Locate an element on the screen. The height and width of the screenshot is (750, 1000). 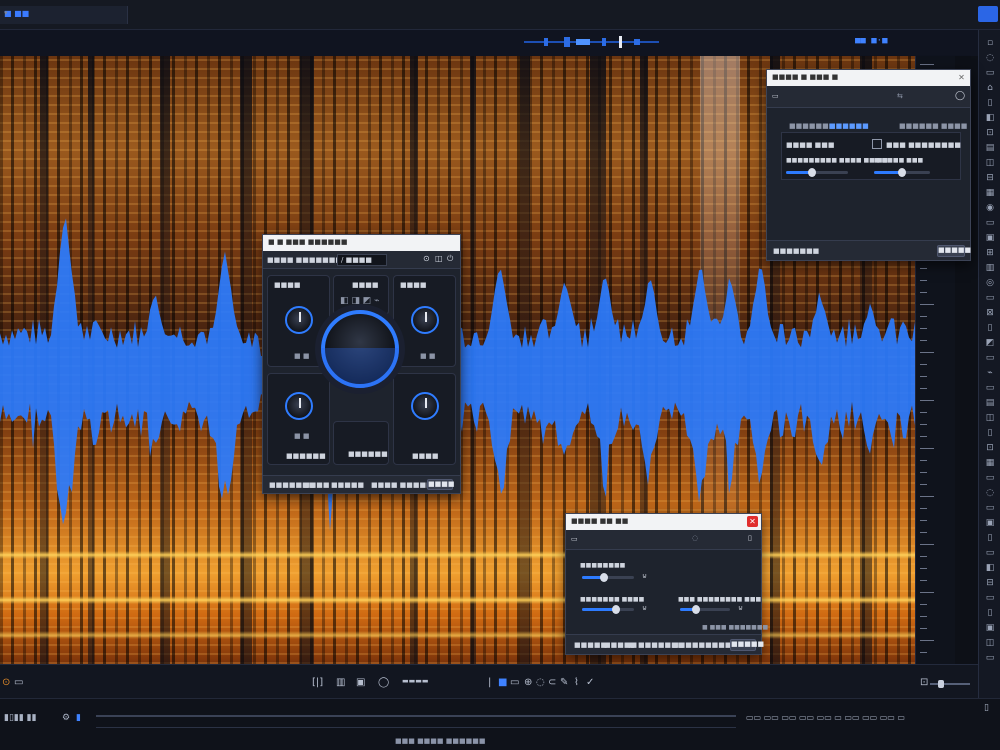
history-icons: ▮▯▮▮ ▮▮ is located at coordinates (20, 718).